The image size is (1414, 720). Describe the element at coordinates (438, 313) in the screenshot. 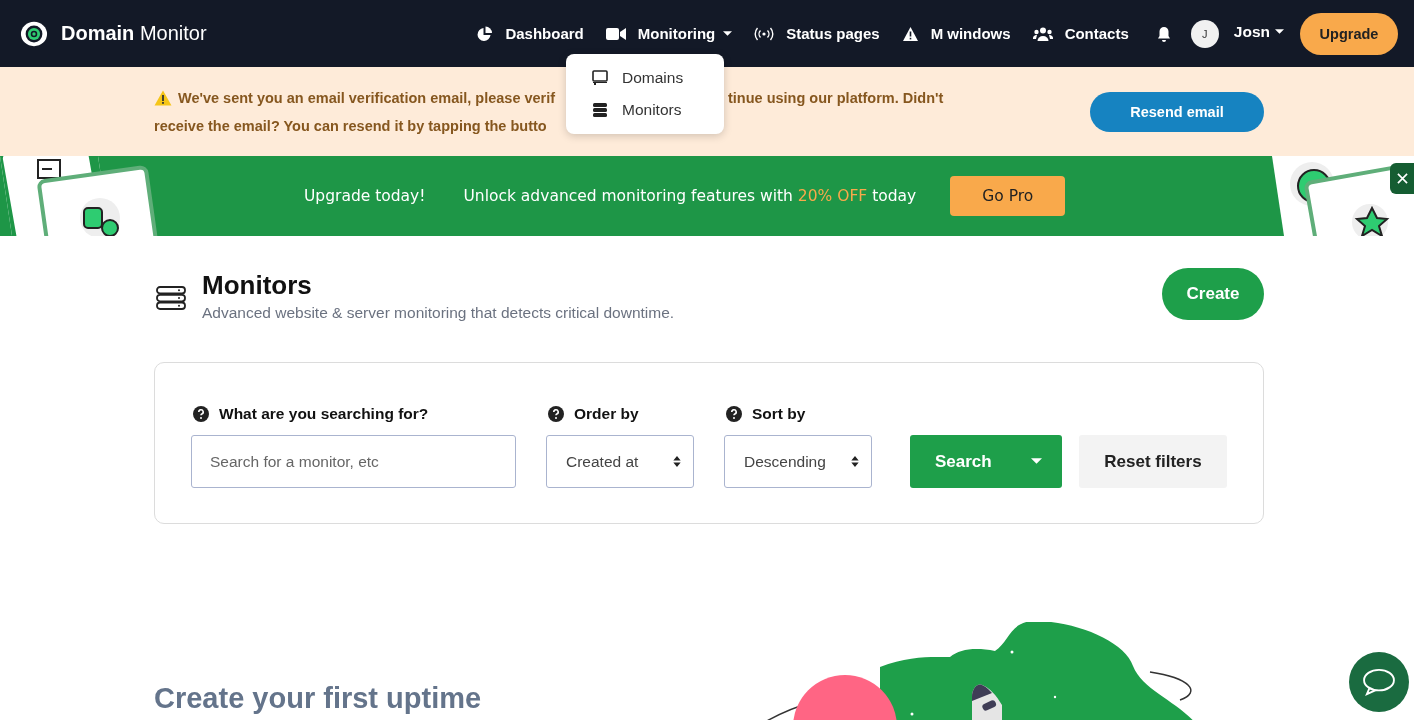

I see `page-subtitle: Advanced website & server monitoring that detects critical downtime.` at that location.